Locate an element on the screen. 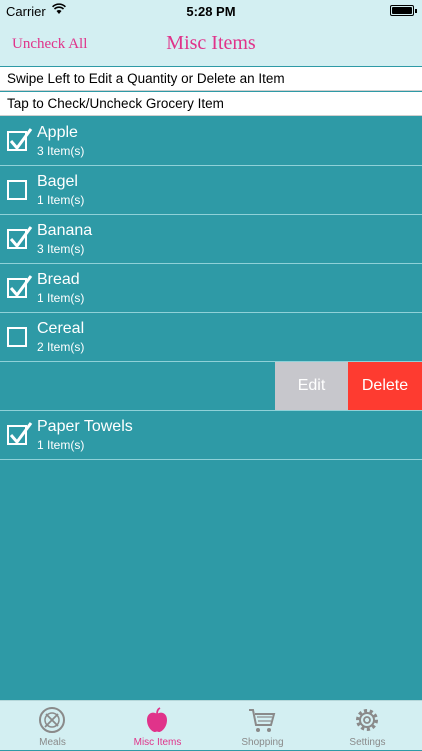 Image resolution: width=422 pixels, height=751 pixels. tab-label: Settings is located at coordinates (367, 742).